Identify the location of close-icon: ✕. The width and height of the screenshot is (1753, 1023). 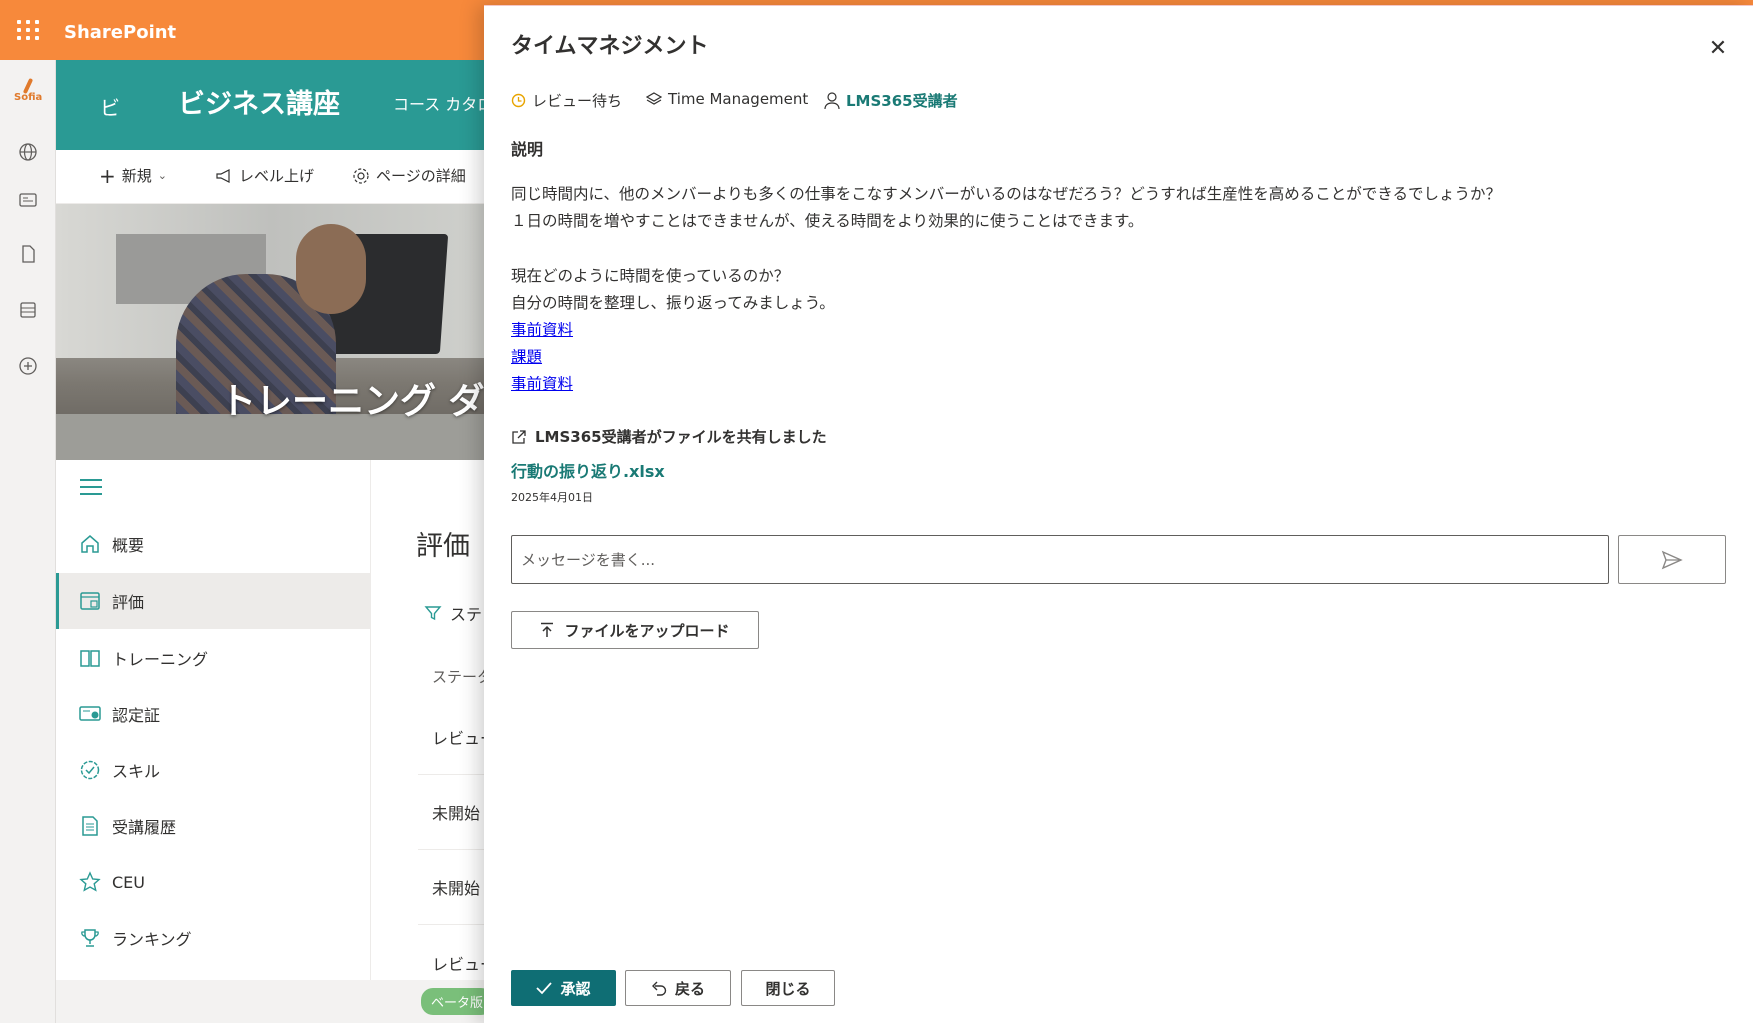
(1718, 48).